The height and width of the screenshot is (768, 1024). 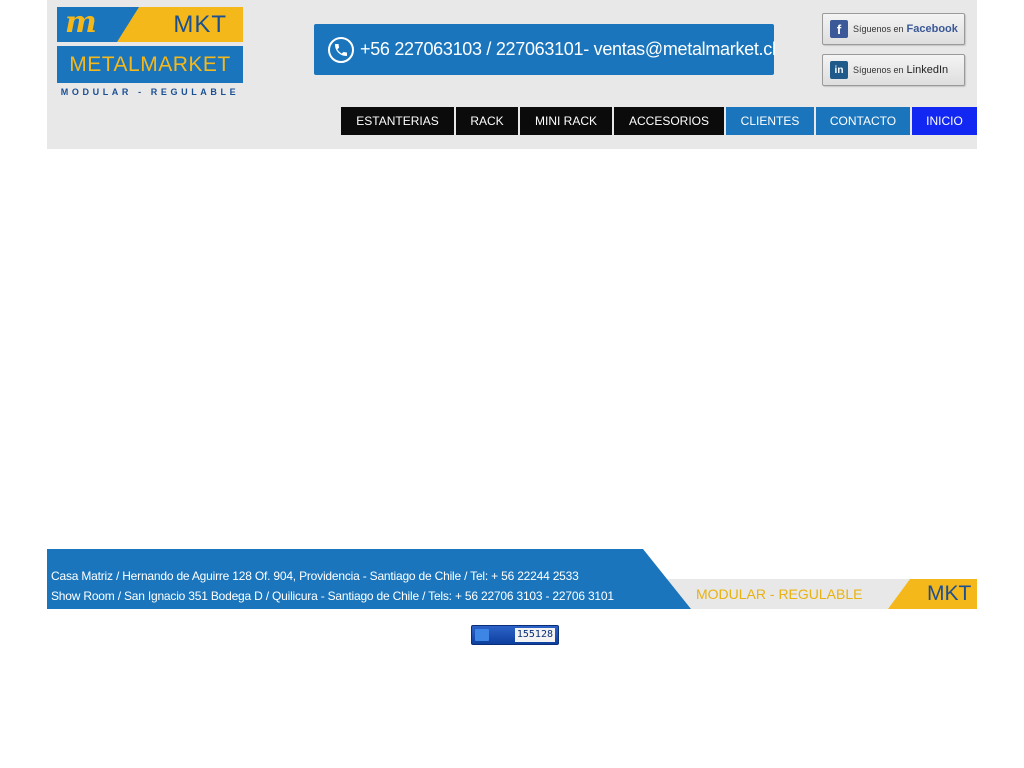 I want to click on logo-tagline: MODULAR - REGULABLE, so click(x=150, y=92).